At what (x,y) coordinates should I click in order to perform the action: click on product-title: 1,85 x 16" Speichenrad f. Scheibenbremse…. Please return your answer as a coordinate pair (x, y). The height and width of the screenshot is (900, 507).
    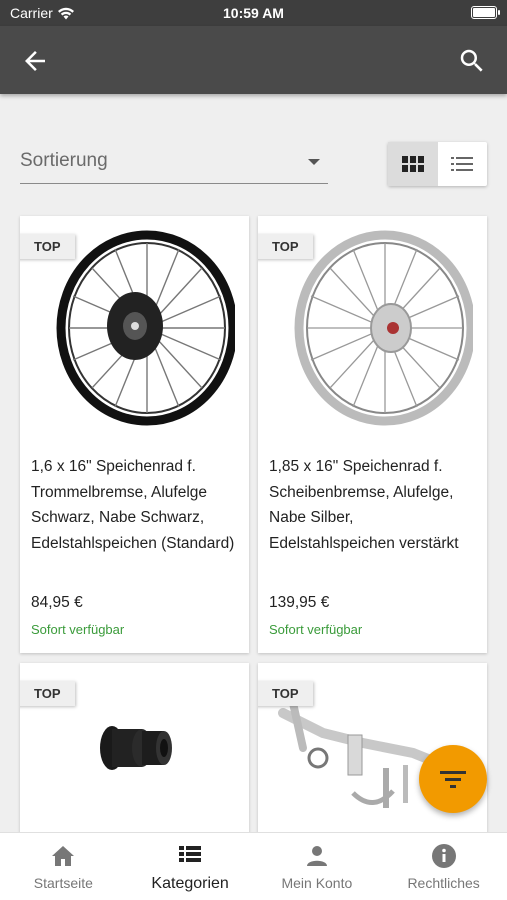
    Looking at the image, I should click on (374, 505).